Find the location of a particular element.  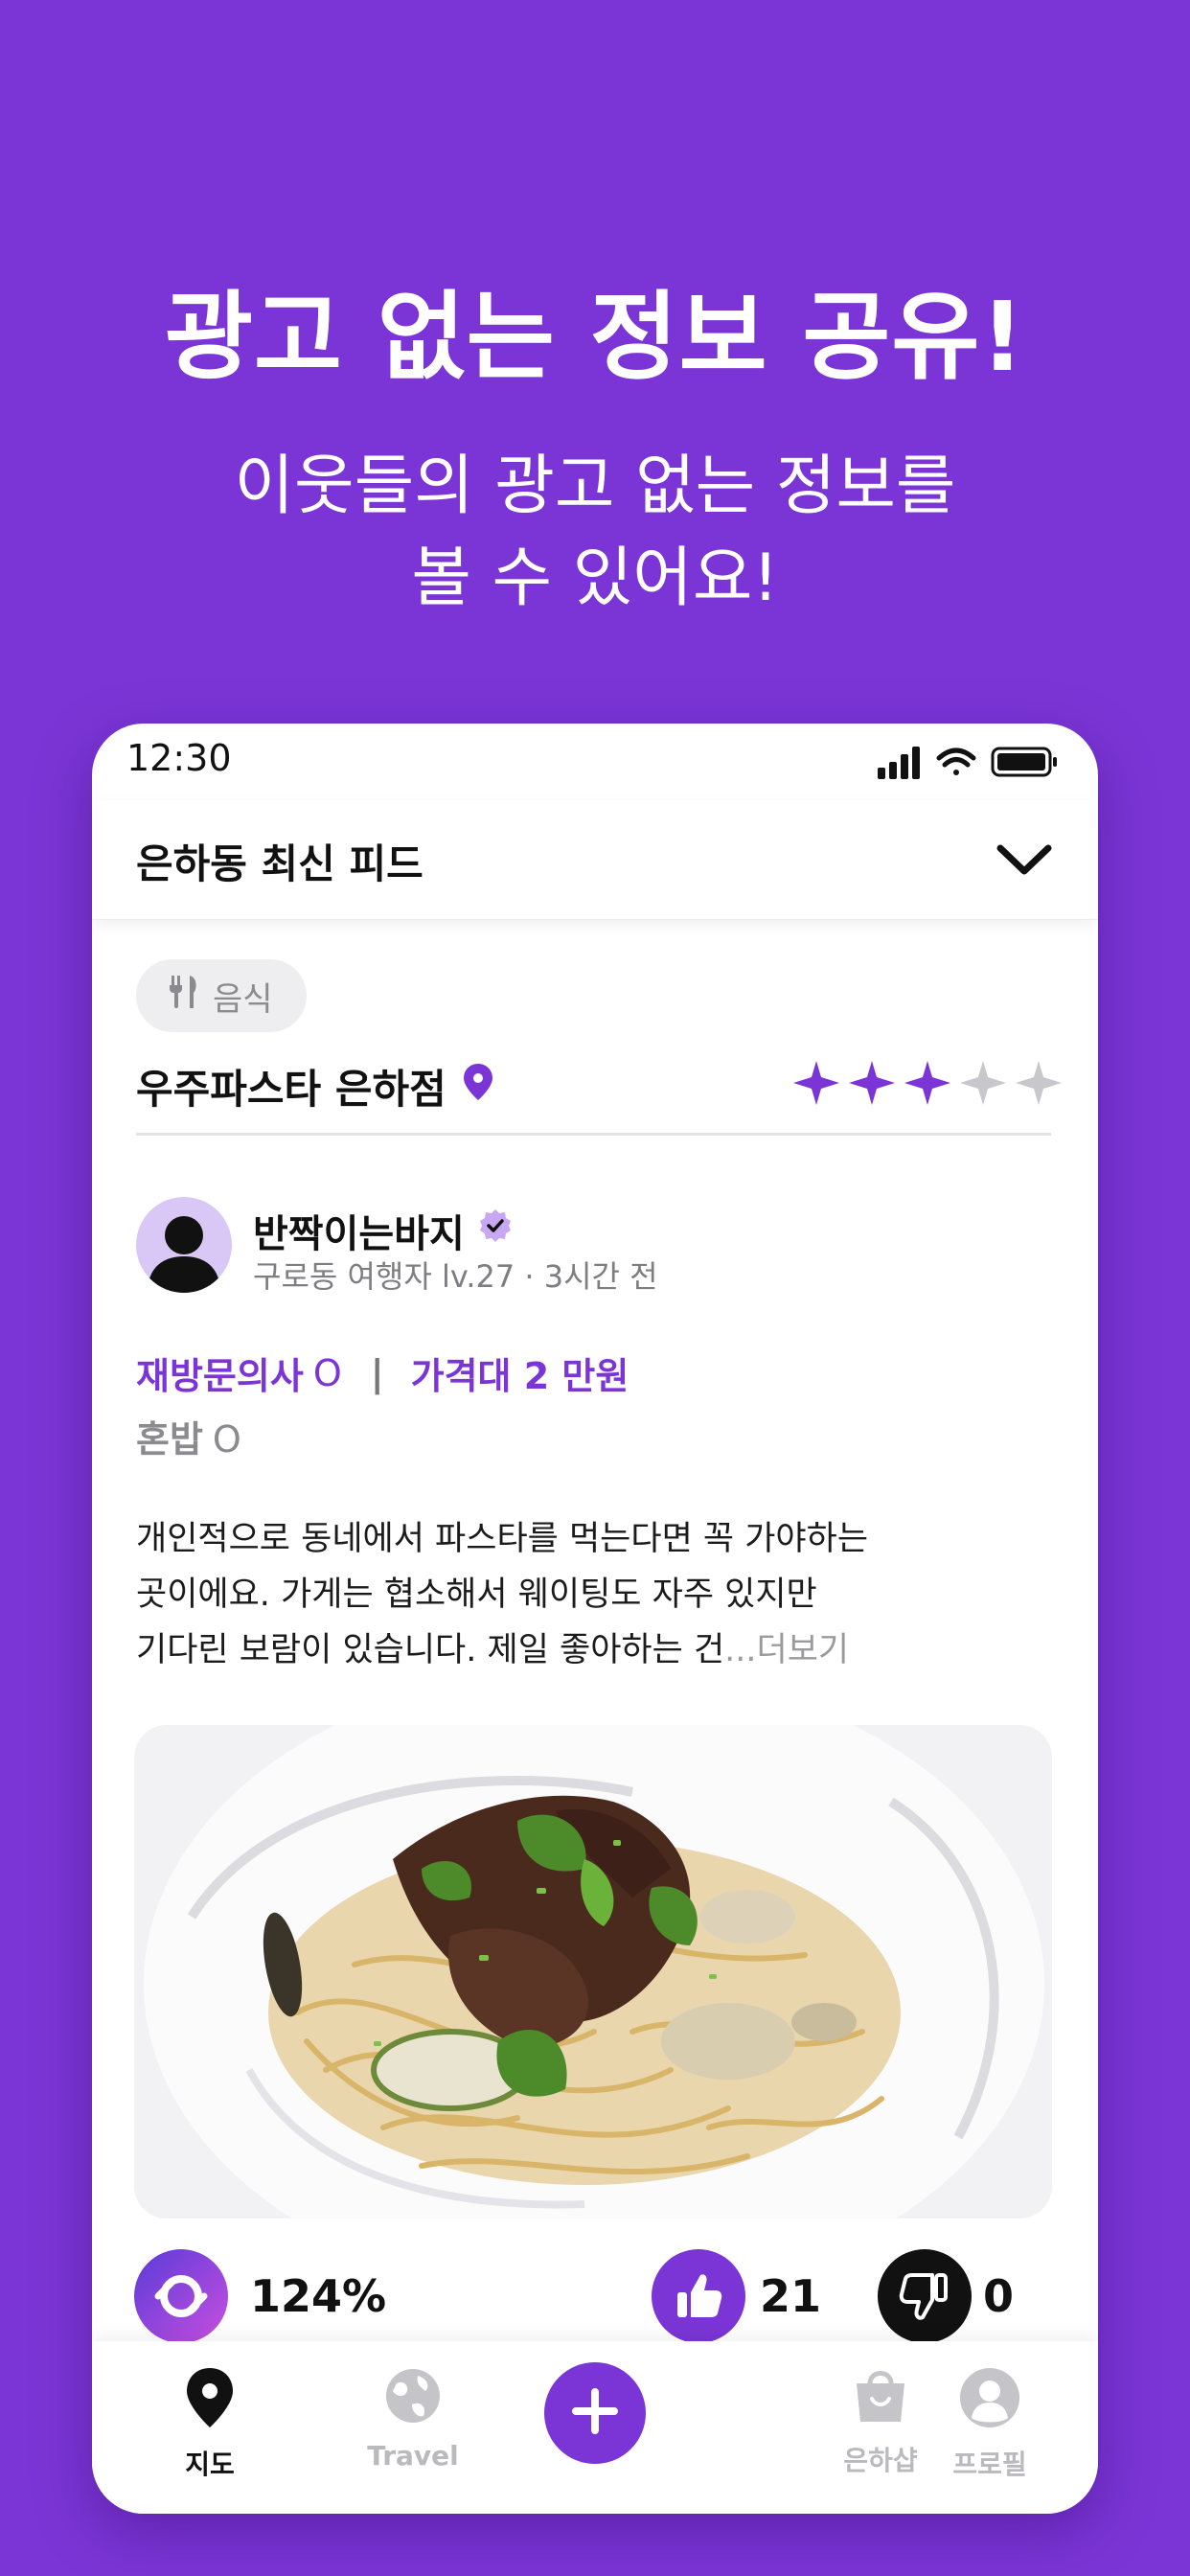

add-post-button is located at coordinates (595, 2413).